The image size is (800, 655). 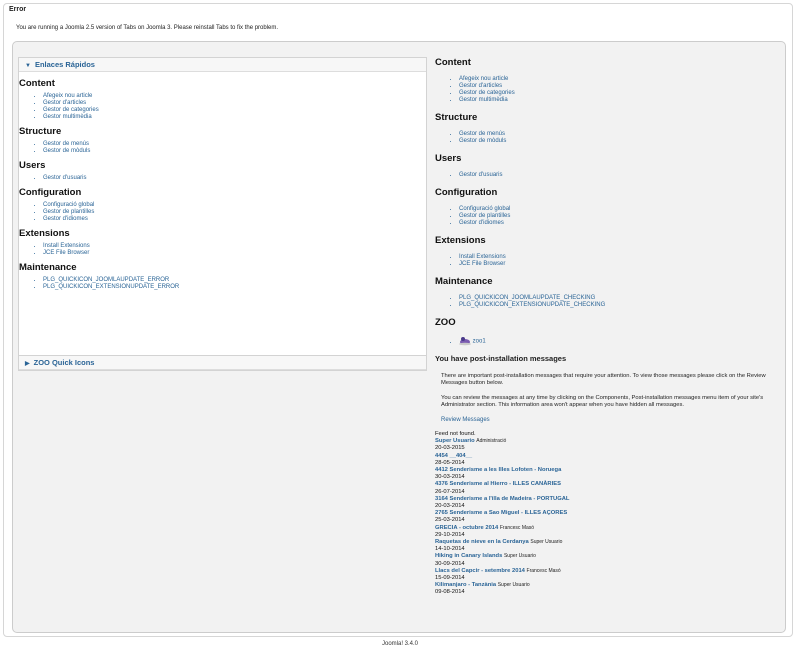 What do you see at coordinates (450, 563) in the screenshot?
I see `feed-item-date: 30-09-2014` at bounding box center [450, 563].